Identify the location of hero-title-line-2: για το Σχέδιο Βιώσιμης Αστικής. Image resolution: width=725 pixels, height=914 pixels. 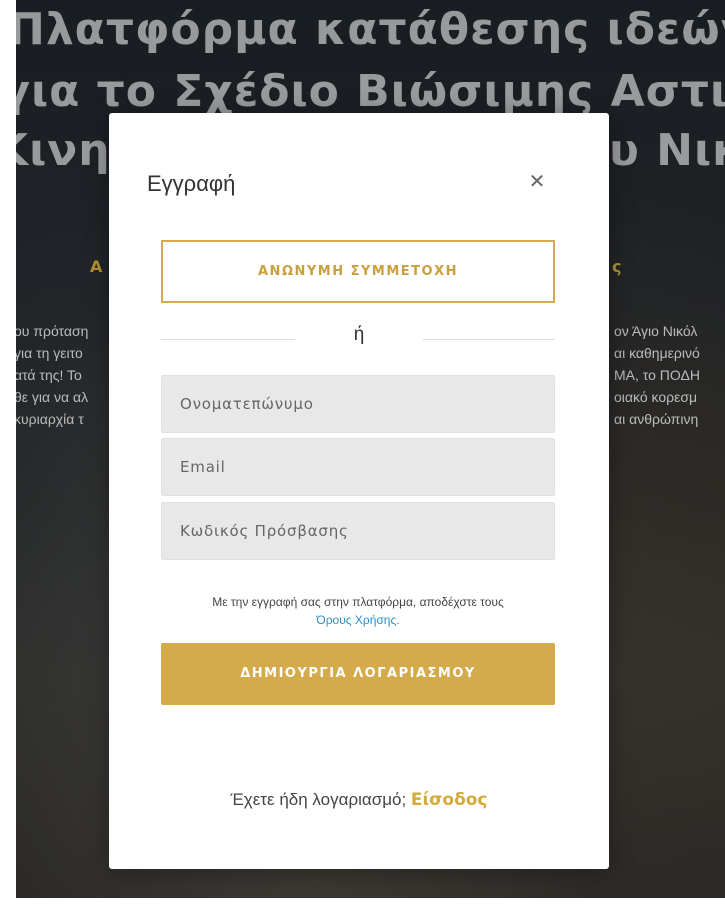
(370, 91).